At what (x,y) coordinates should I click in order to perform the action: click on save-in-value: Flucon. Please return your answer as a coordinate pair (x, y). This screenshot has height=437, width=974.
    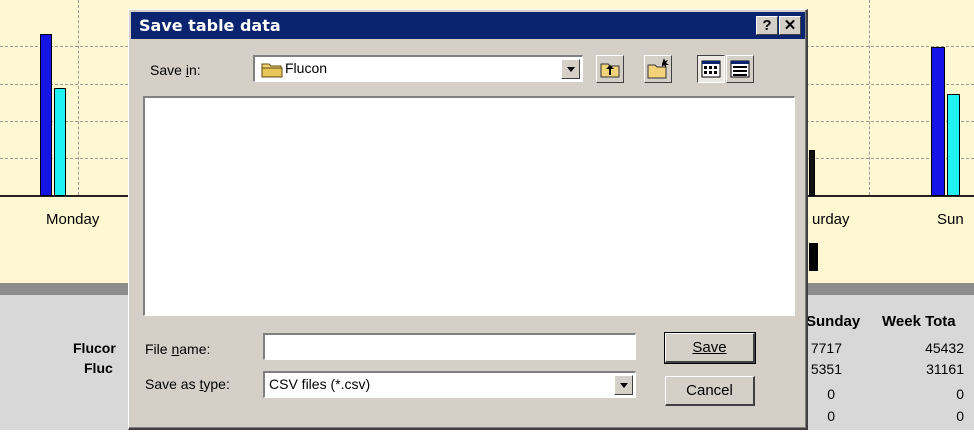
    Looking at the image, I should click on (306, 68).